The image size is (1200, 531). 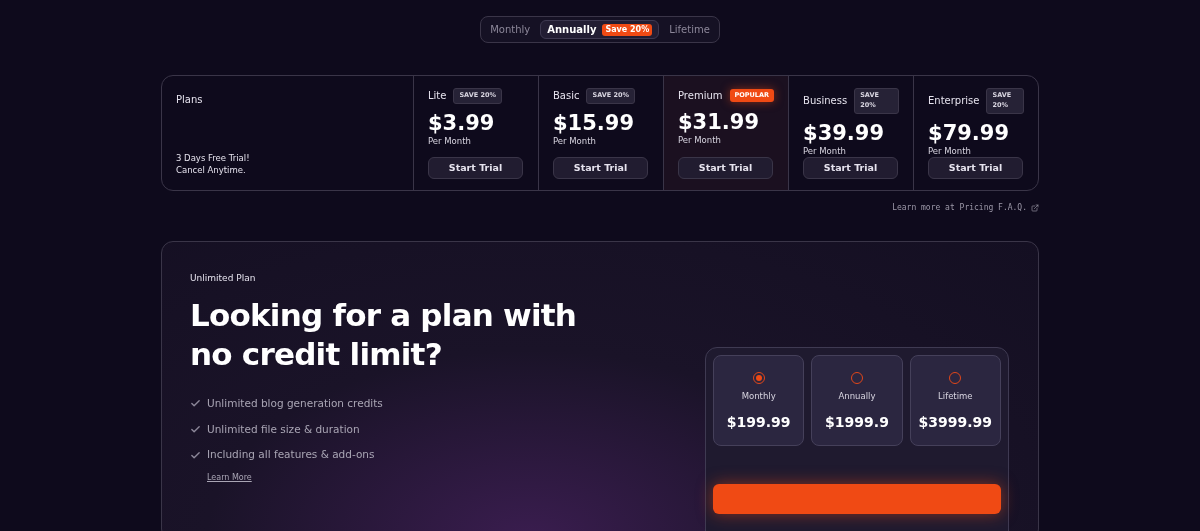 I want to click on plan-name: Enterprise, so click(x=954, y=101).